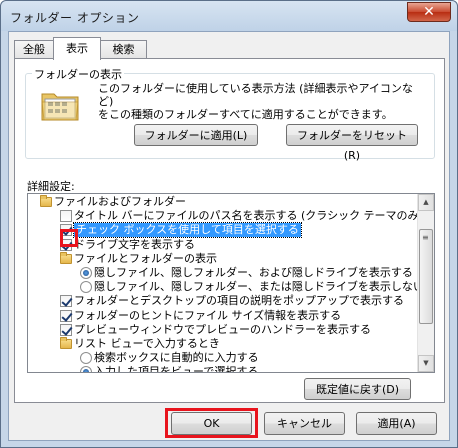 This screenshot has height=448, width=458. I want to click on tree-row-label: フォルダーのヒントにファイル サイズ情報を表示する, so click(208, 315).